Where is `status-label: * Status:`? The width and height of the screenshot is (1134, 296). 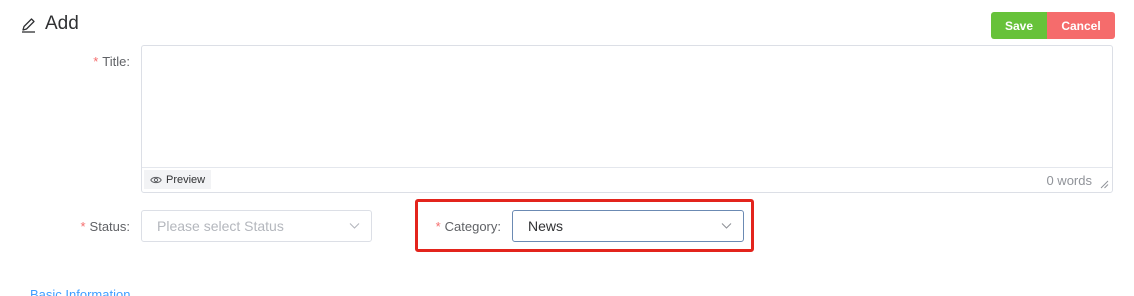 status-label: * Status: is located at coordinates (105, 226).